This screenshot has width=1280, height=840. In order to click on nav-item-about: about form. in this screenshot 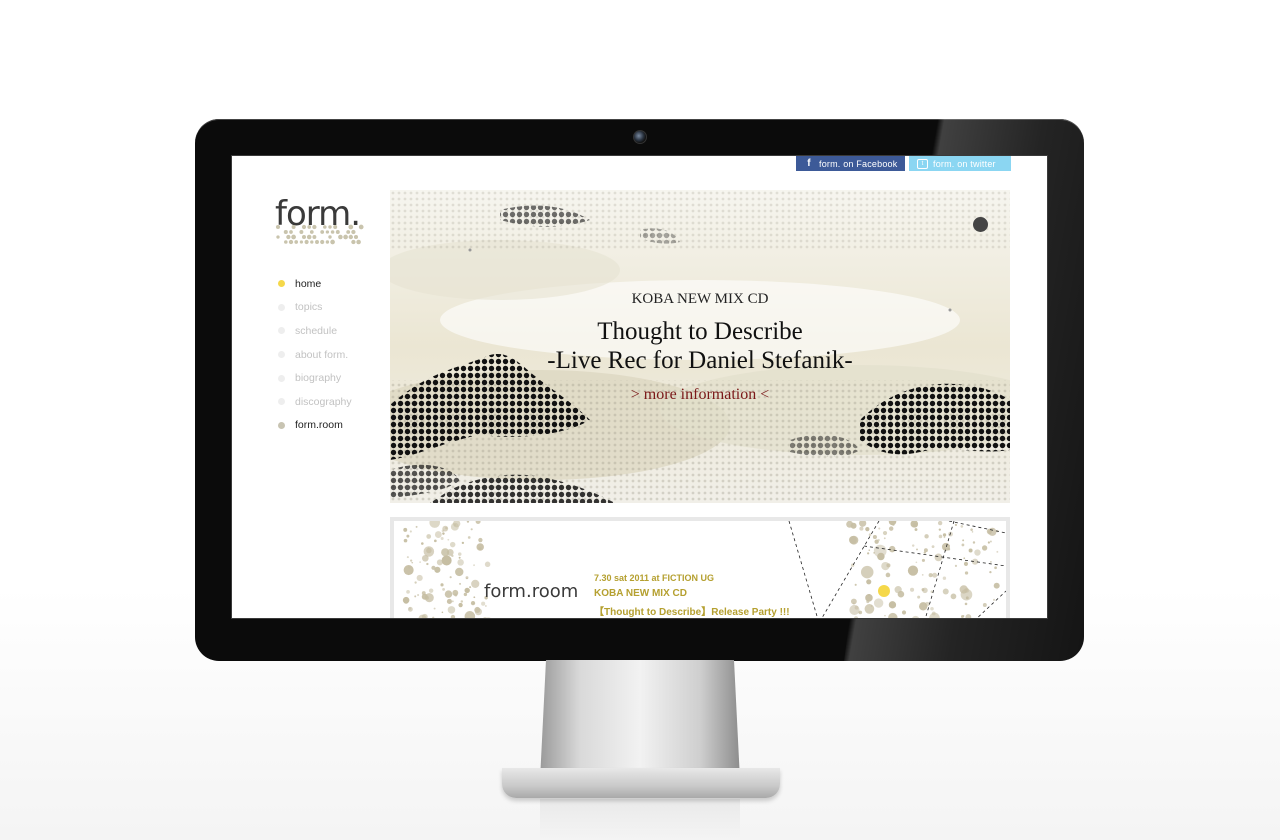, I will do `click(315, 355)`.